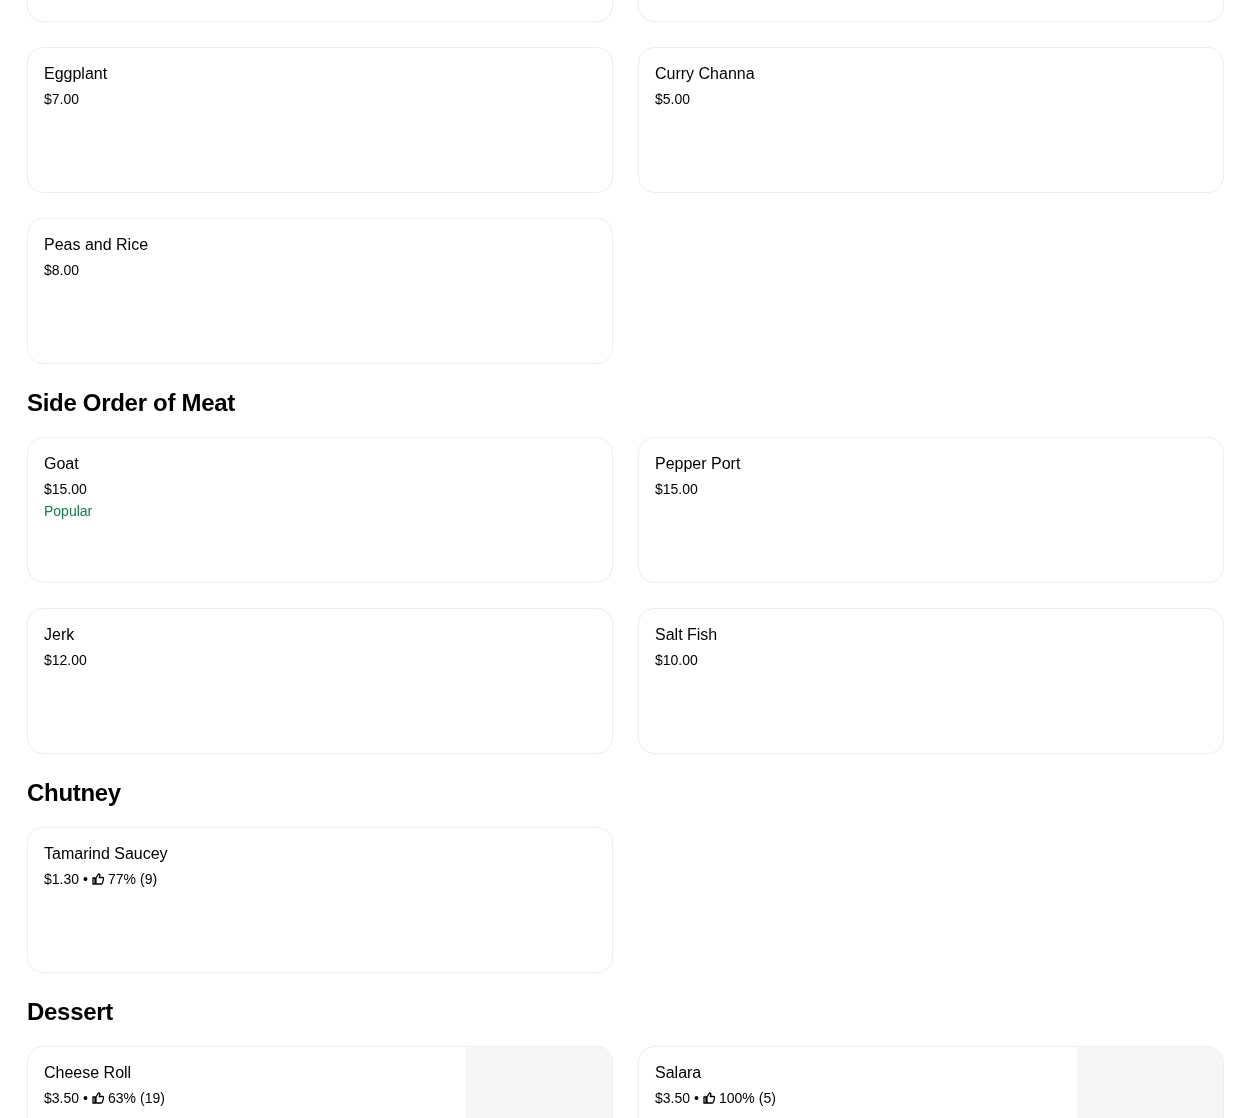 This screenshot has height=1118, width=1250. I want to click on rating-percent: 77%, so click(121, 879).